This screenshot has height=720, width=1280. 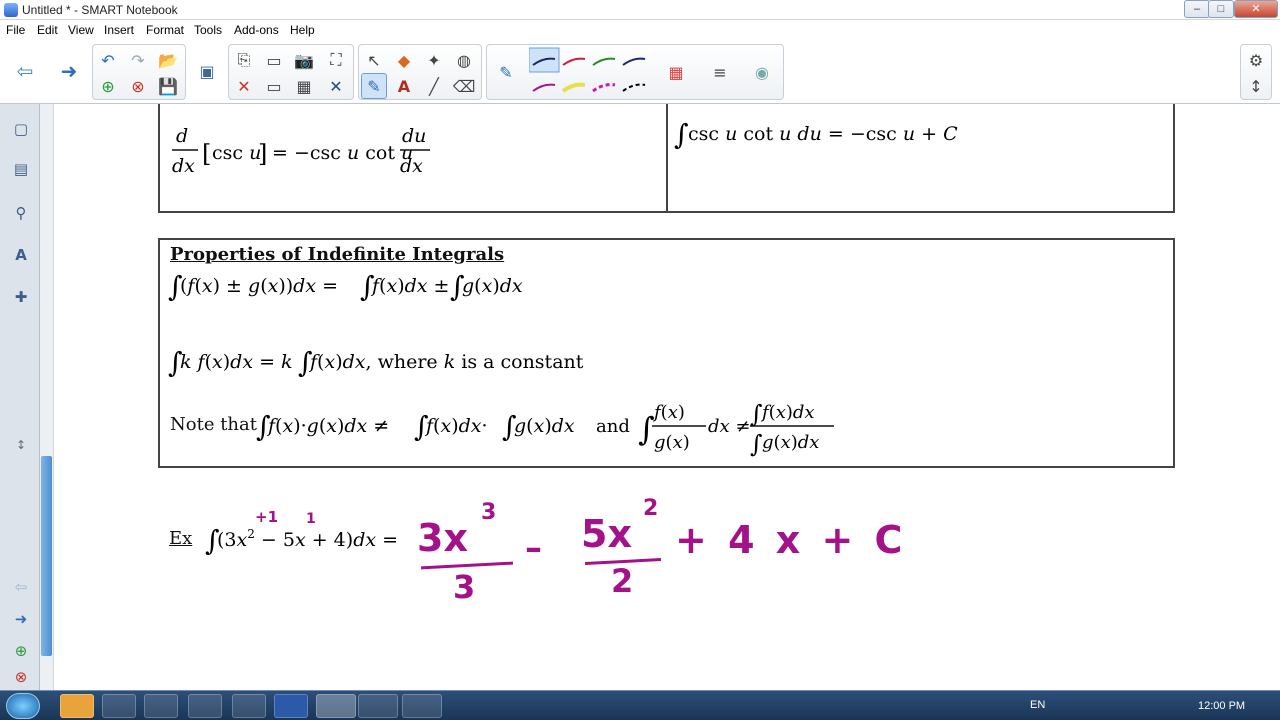 I want to click on taskbar-app-chrome, so click(x=249, y=706).